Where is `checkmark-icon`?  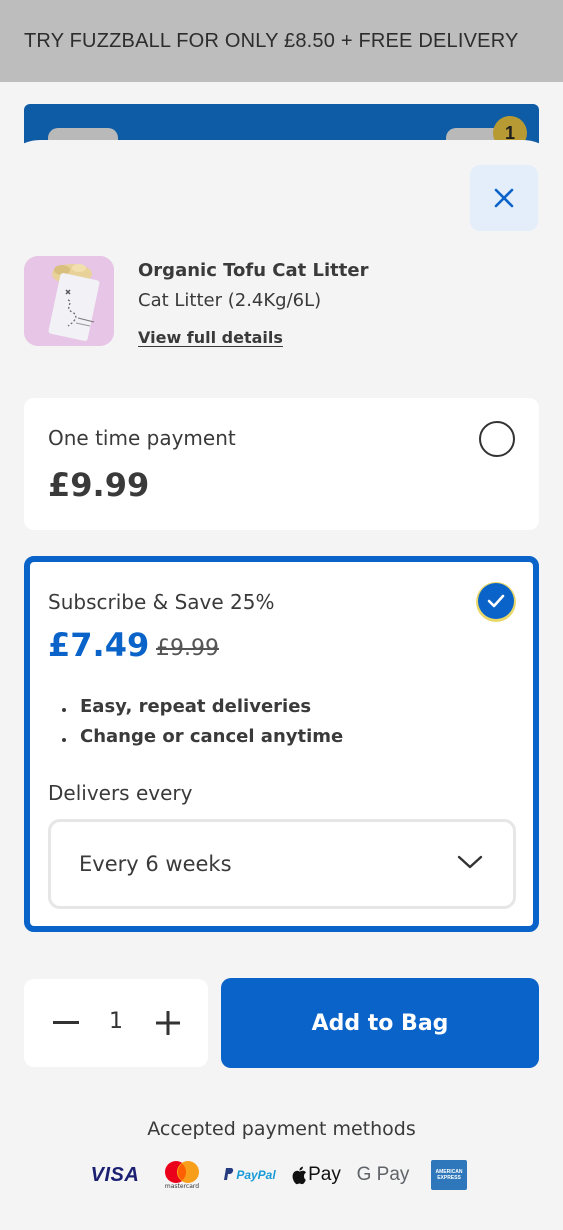 checkmark-icon is located at coordinates (496, 601).